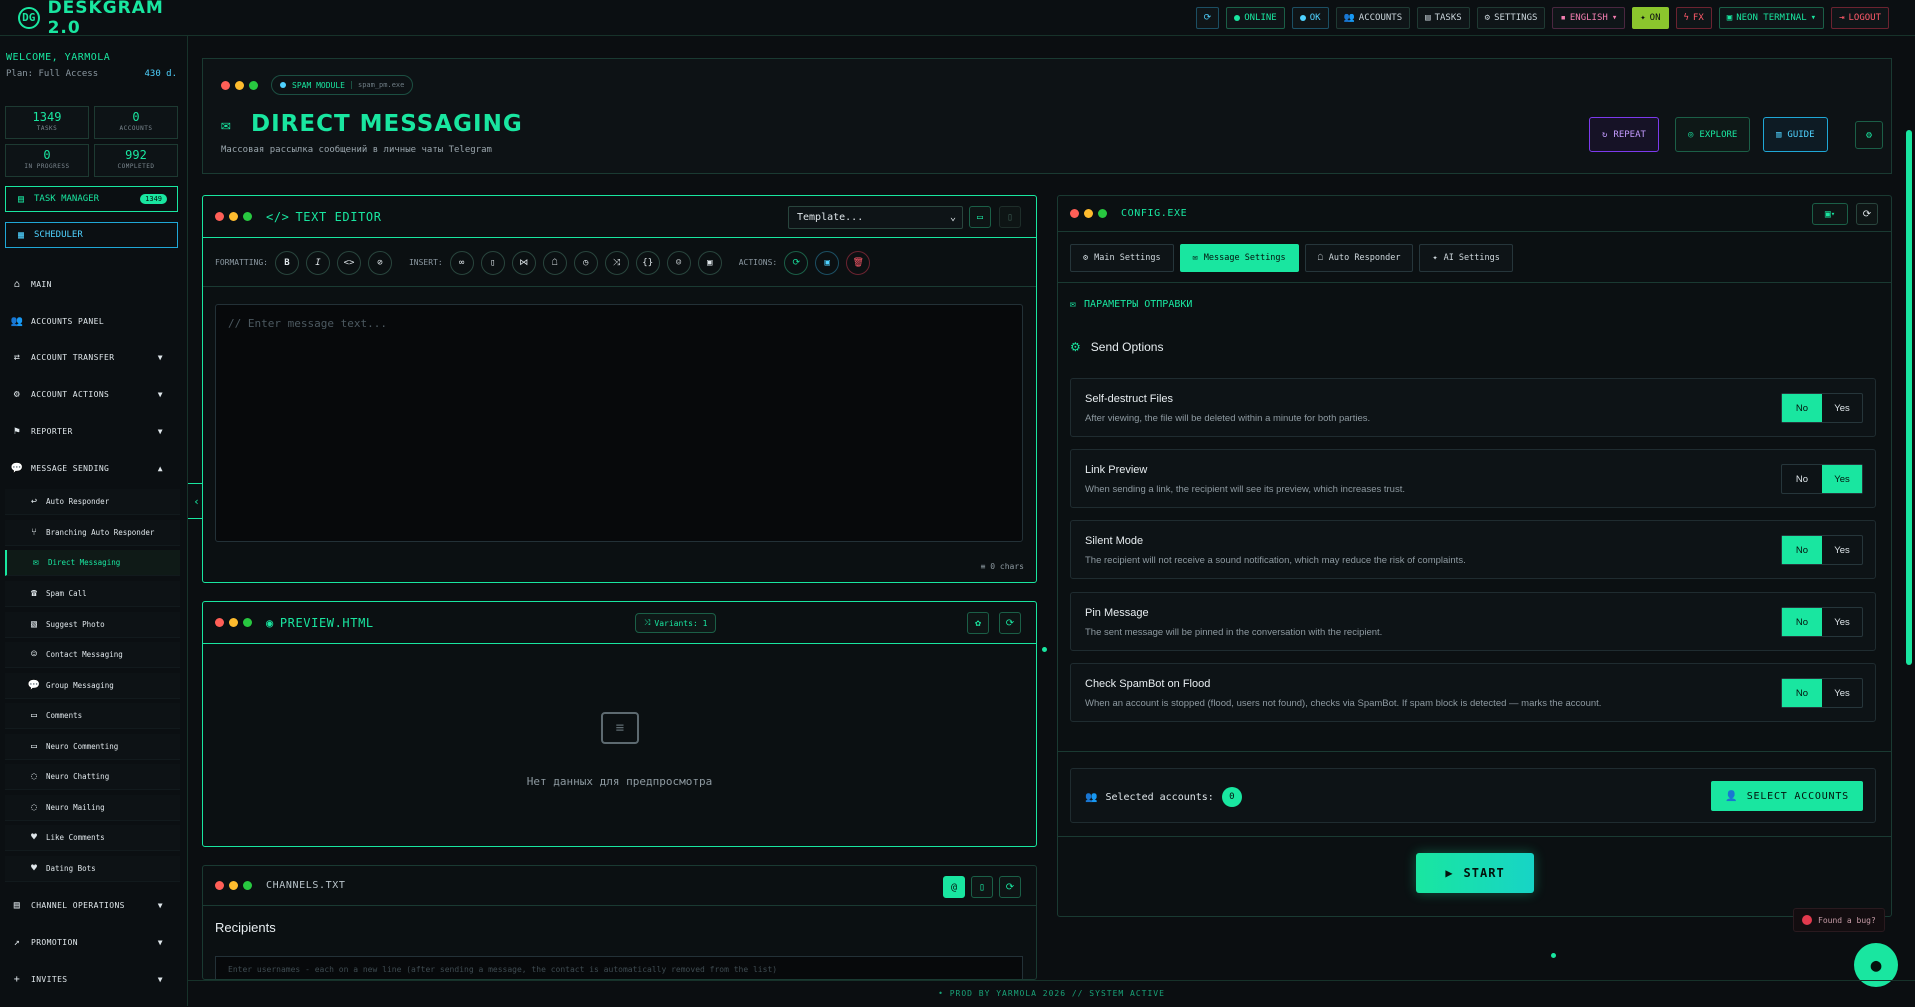 Image resolution: width=1915 pixels, height=1007 pixels. I want to click on shuffle-icon: ⤨, so click(647, 622).